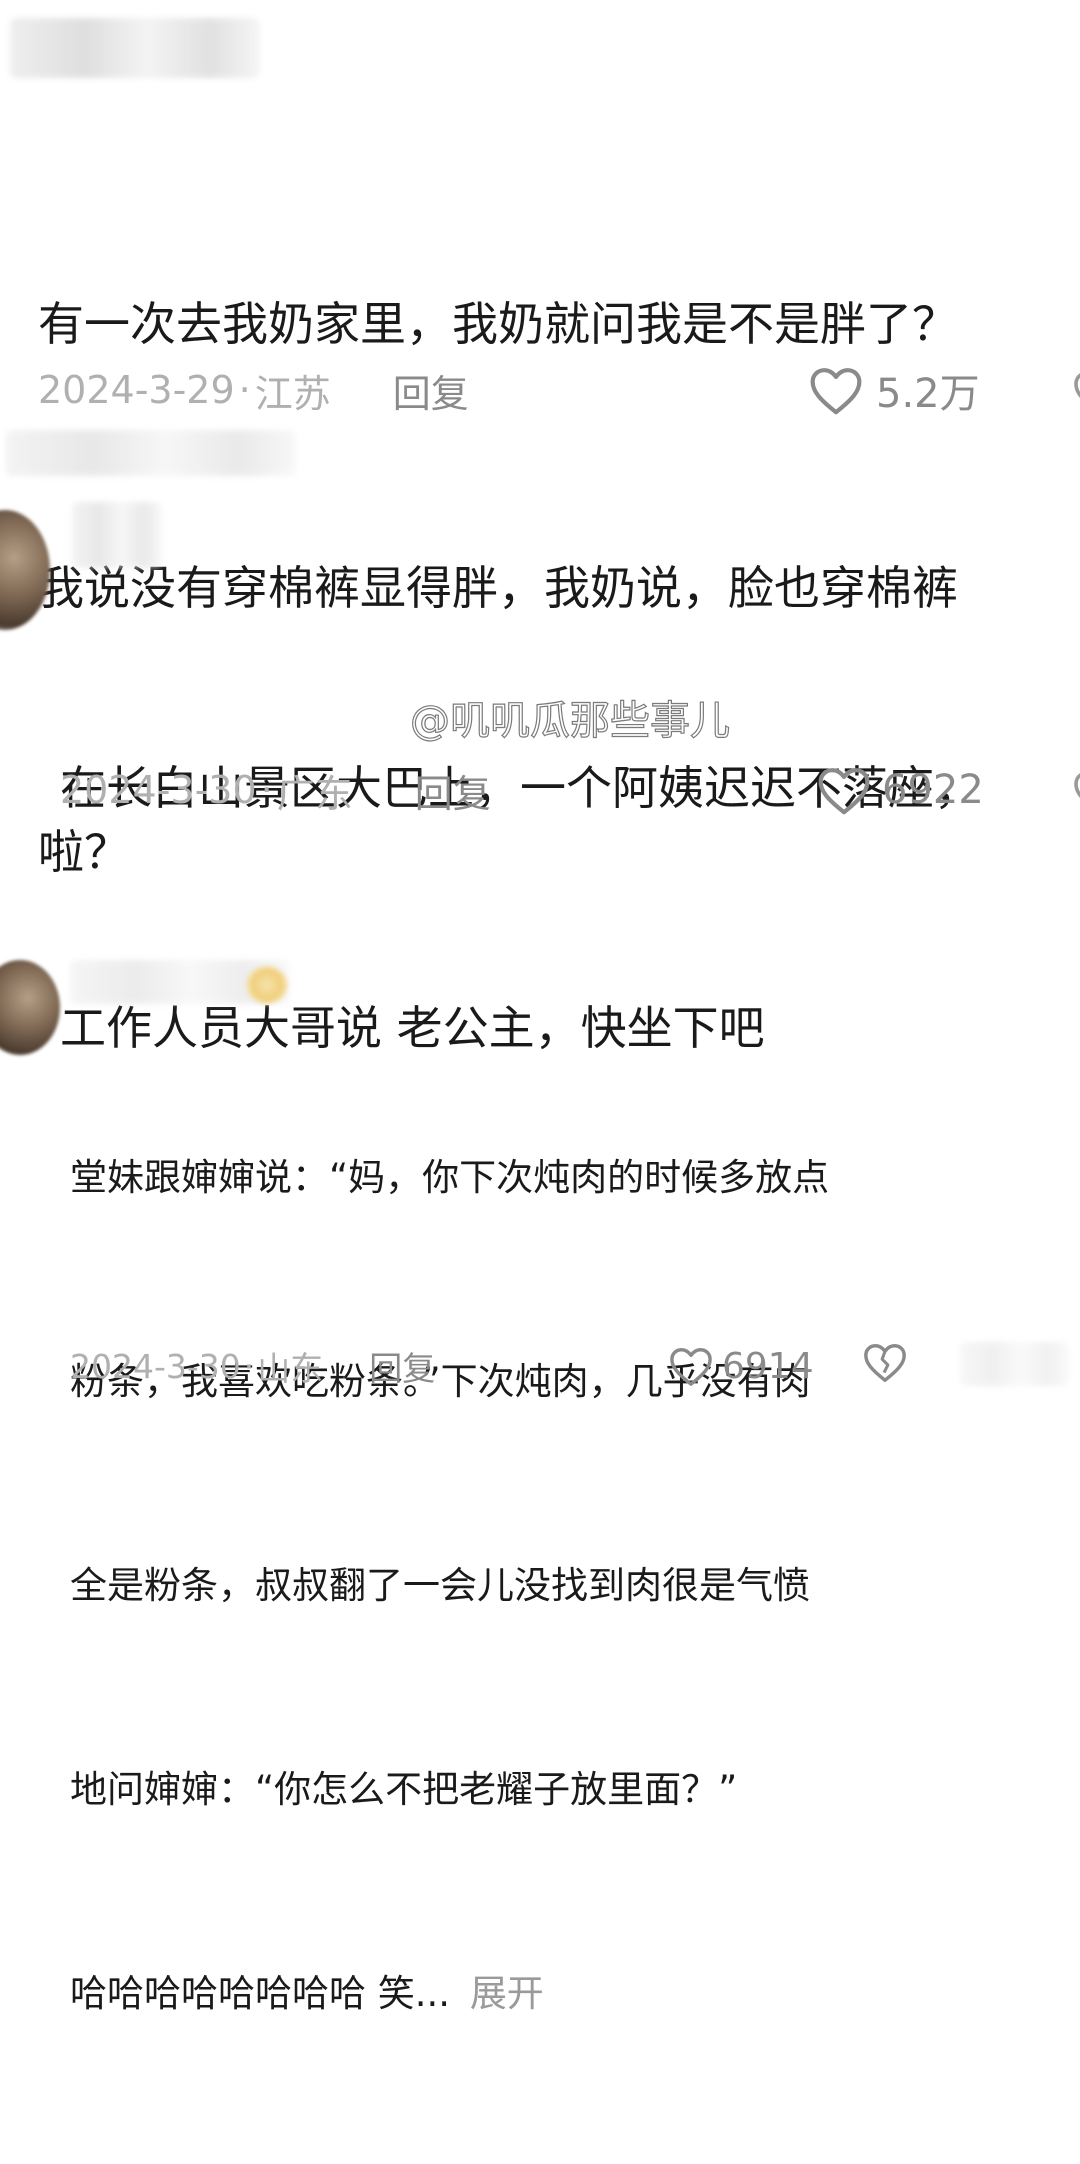 The height and width of the screenshot is (2164, 1080). I want to click on user-badge, so click(267, 985).